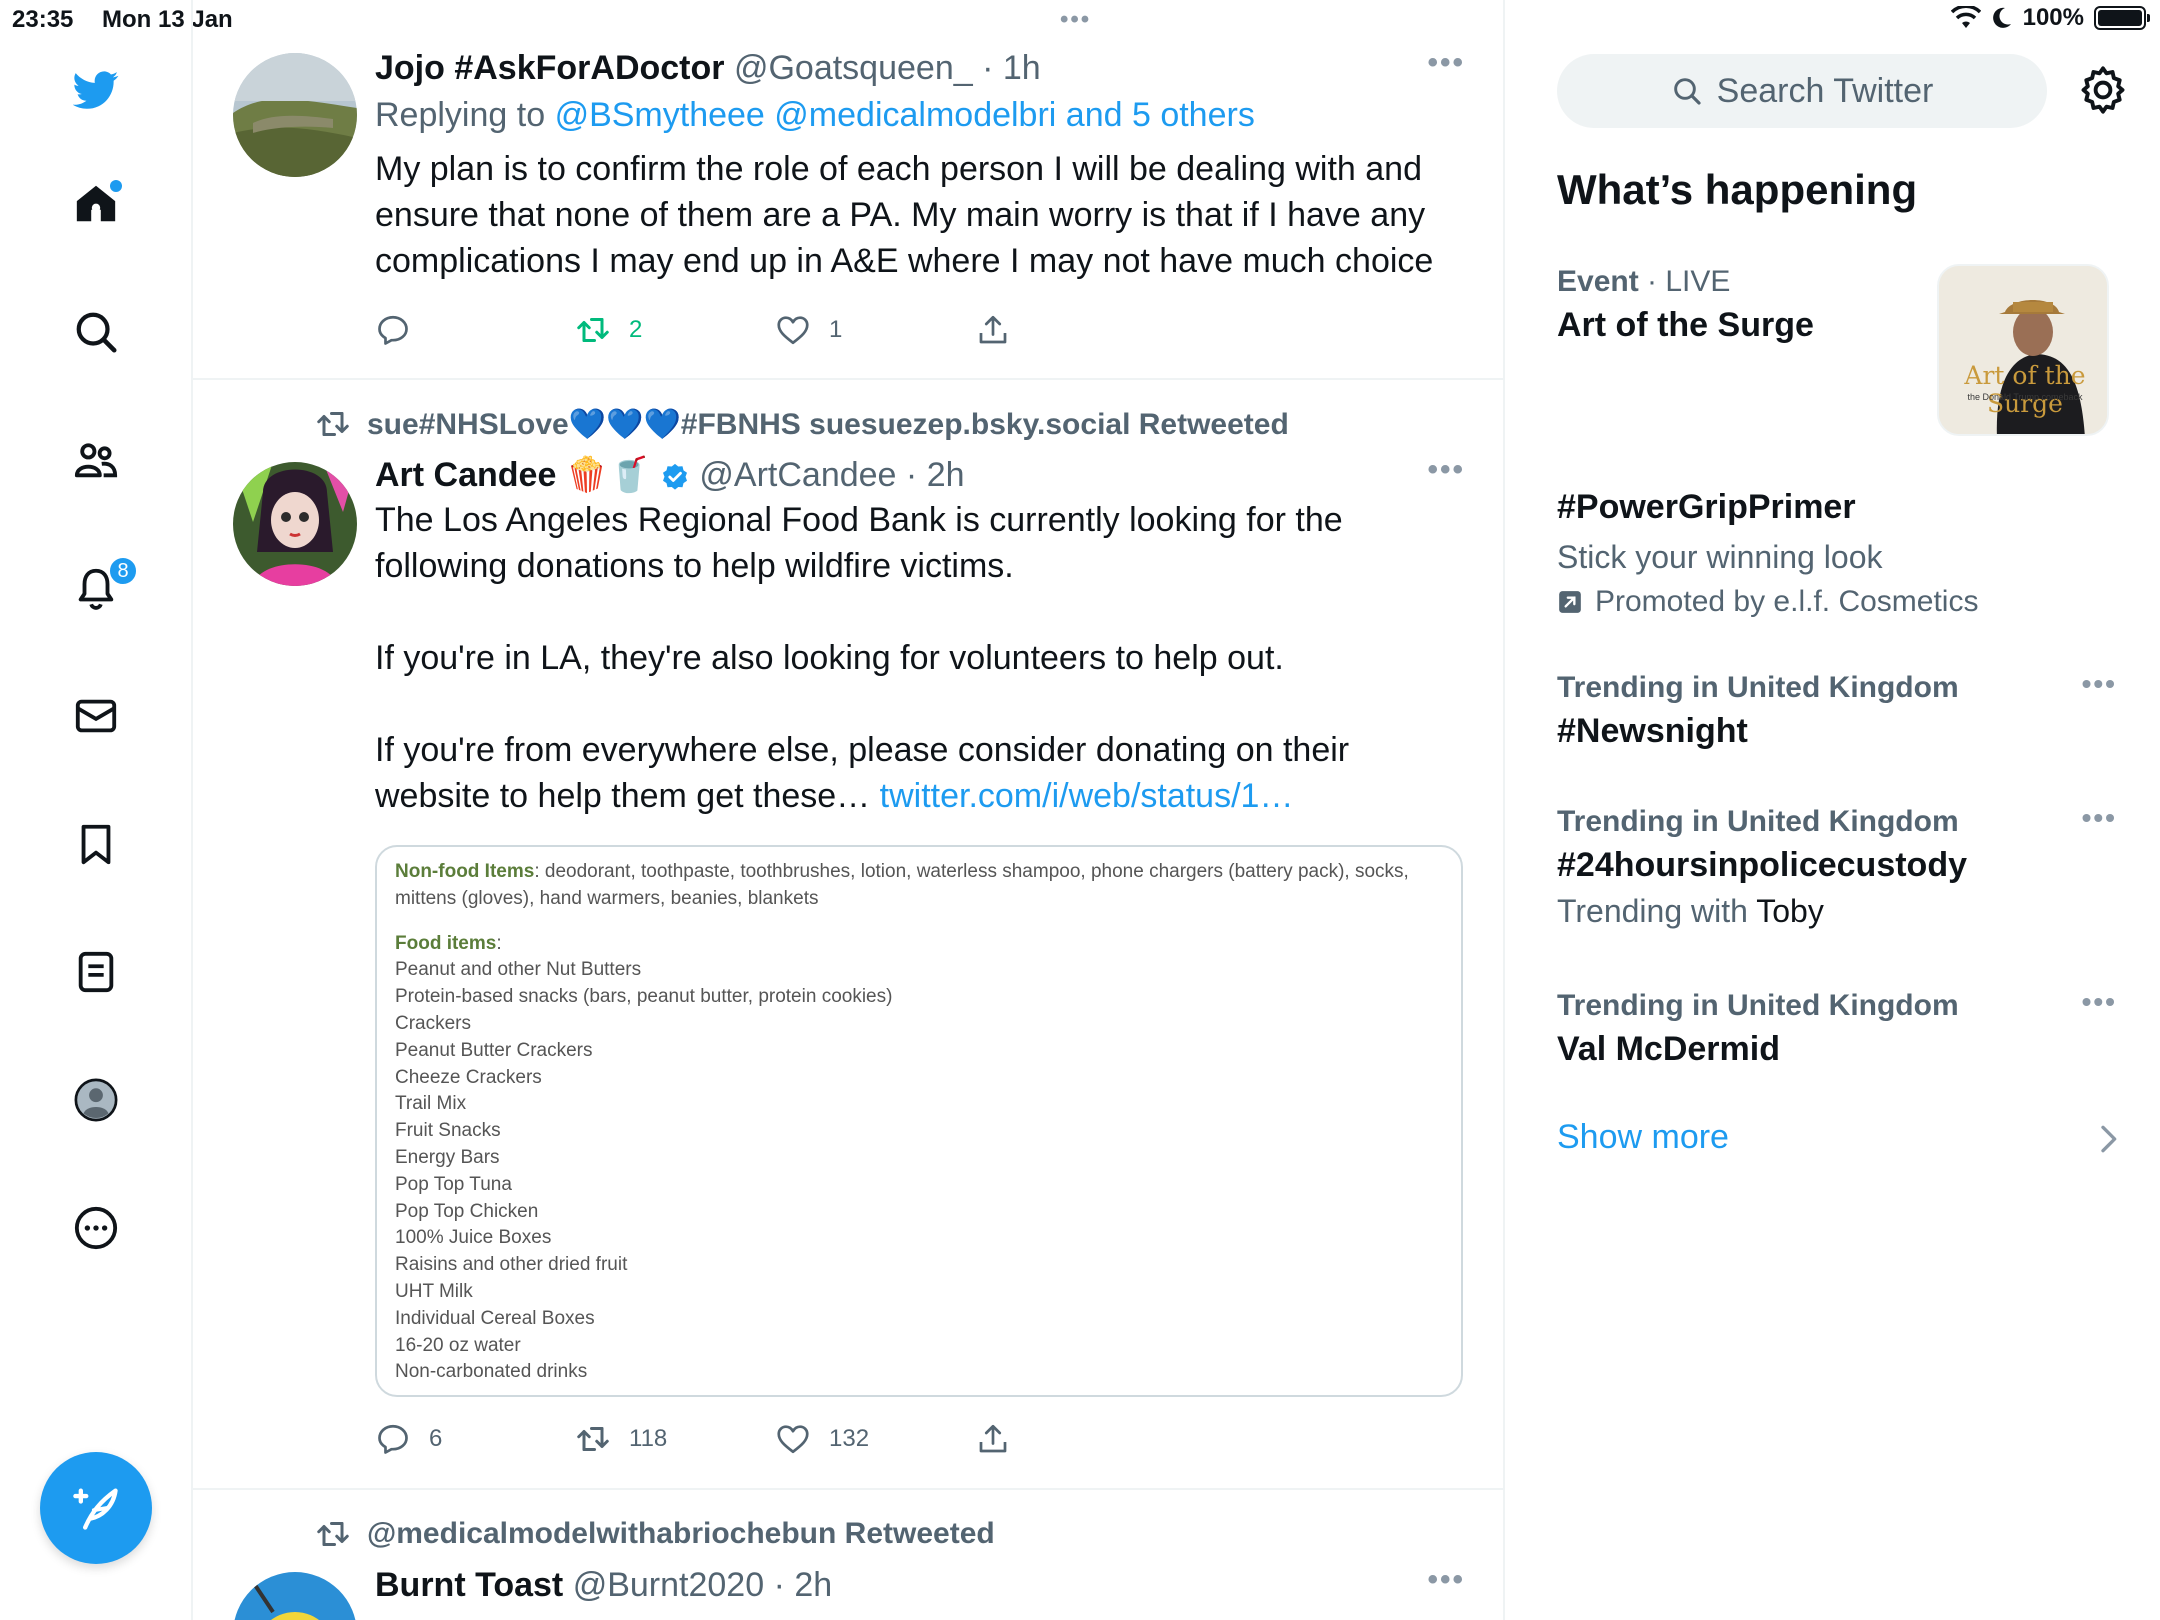 This screenshot has width=2160, height=1620. I want to click on like-button: 1, so click(808, 330).